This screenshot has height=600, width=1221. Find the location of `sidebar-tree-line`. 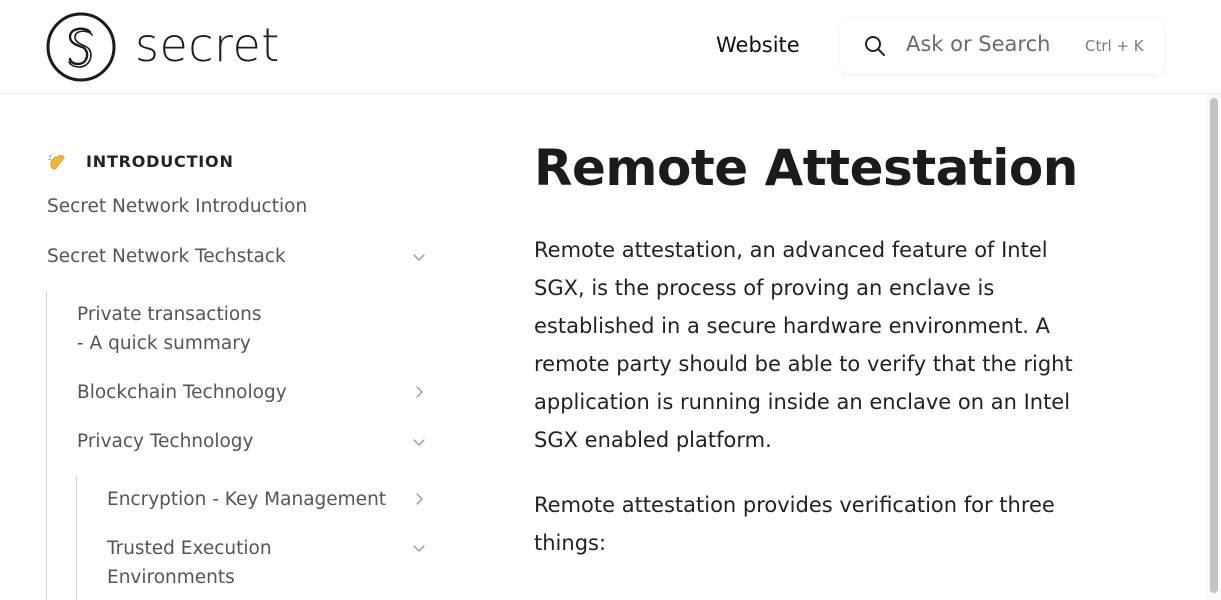

sidebar-tree-line is located at coordinates (46, 445).